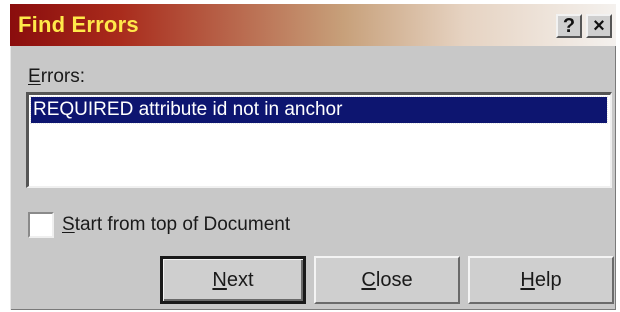  What do you see at coordinates (394, 279) in the screenshot?
I see `close-text: lose` at bounding box center [394, 279].